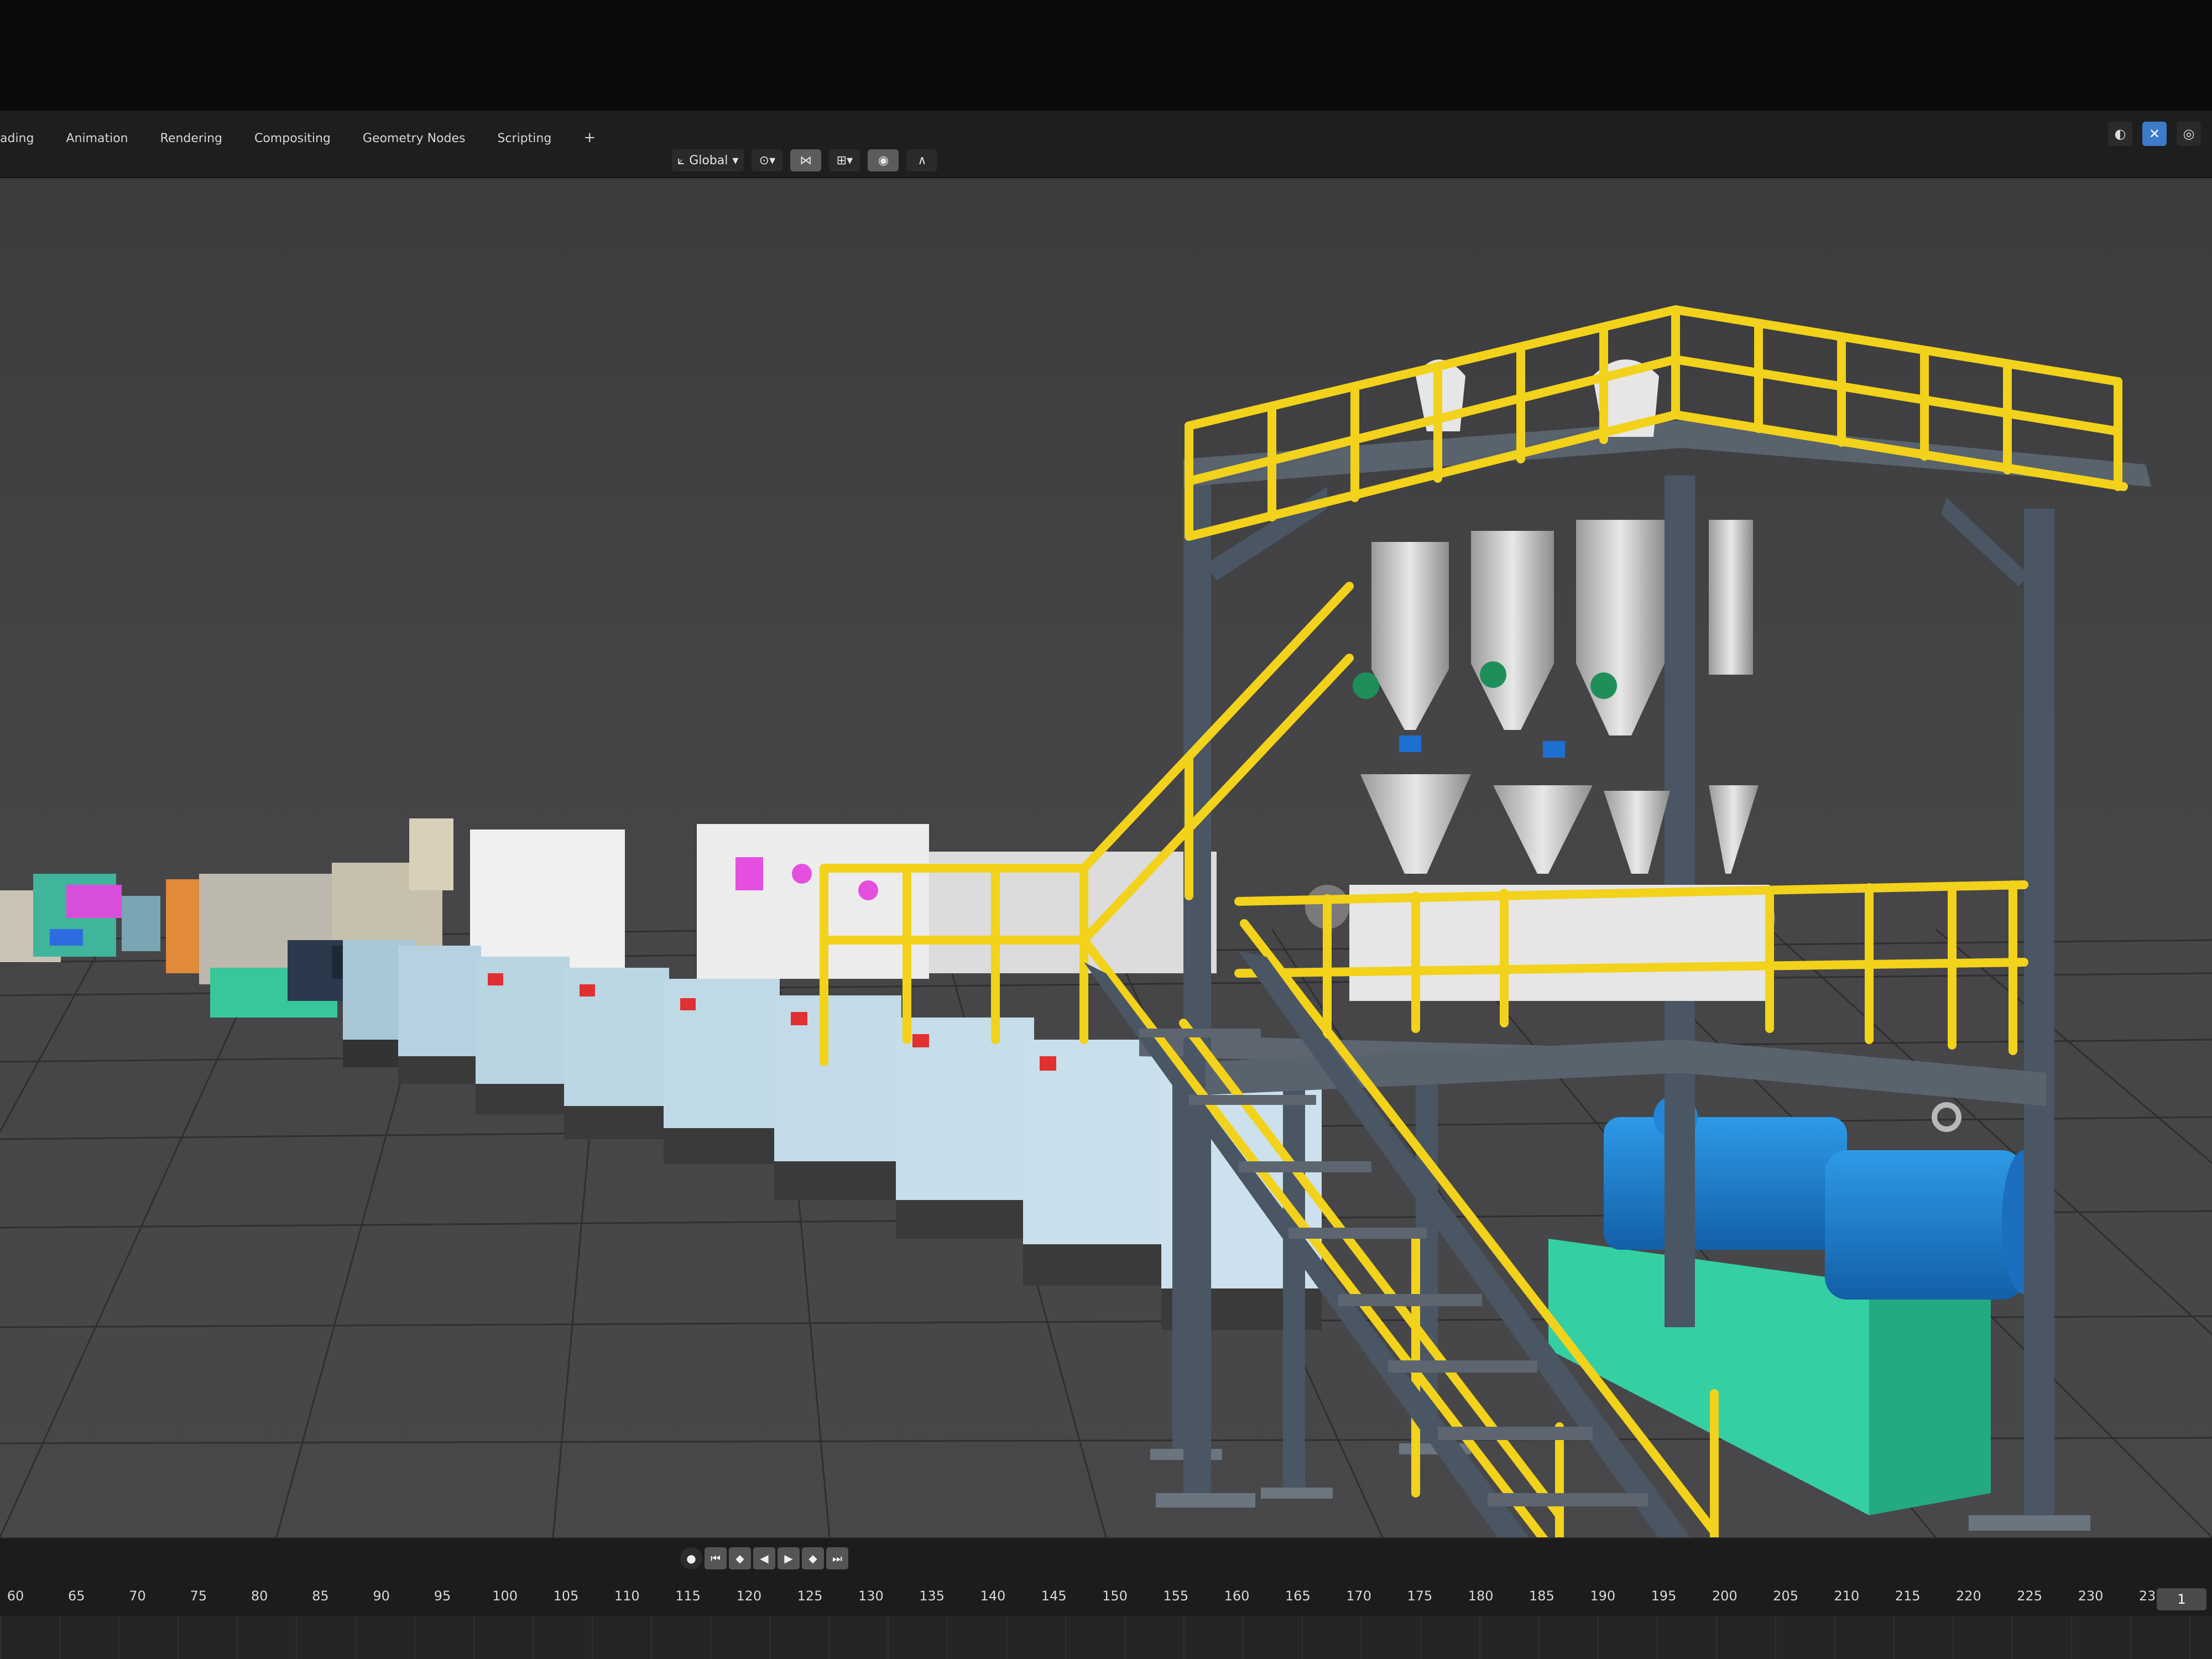 This screenshot has height=1659, width=2212. Describe the element at coordinates (1298, 1596) in the screenshot. I see `frame-number: 165` at that location.